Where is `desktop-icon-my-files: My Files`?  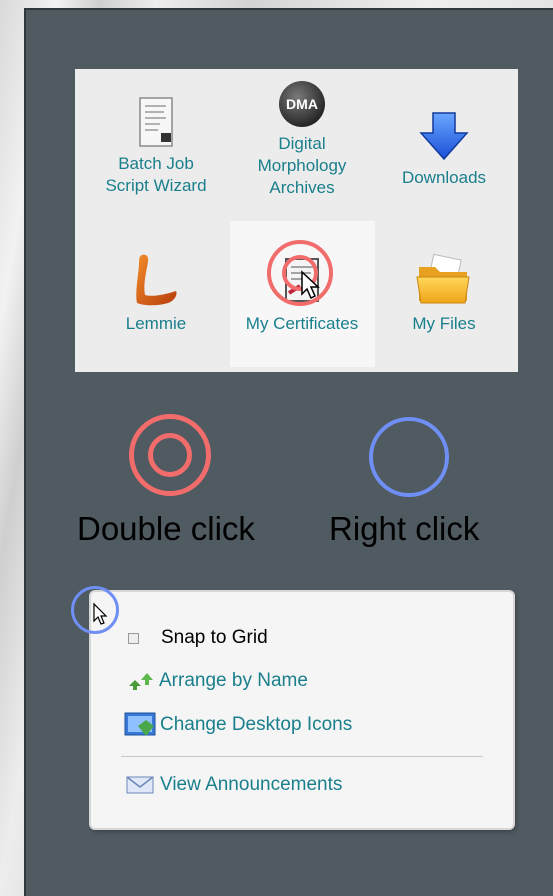
desktop-icon-my-files: My Files is located at coordinates (444, 294).